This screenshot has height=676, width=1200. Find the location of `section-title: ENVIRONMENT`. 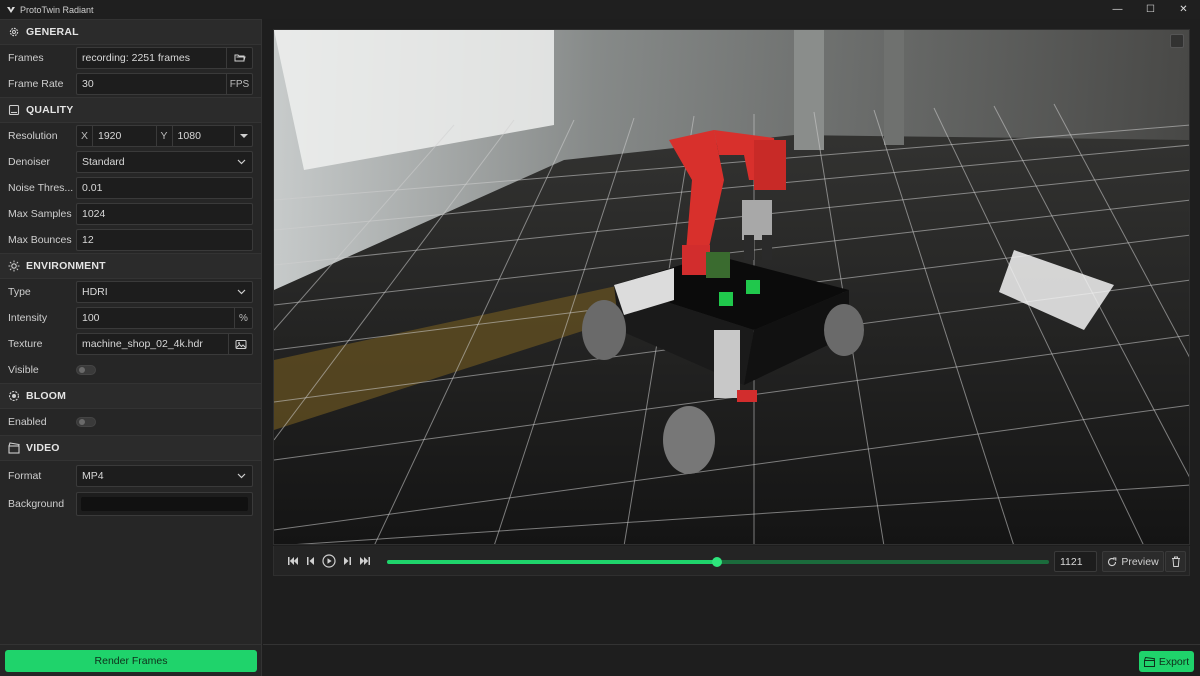

section-title: ENVIRONMENT is located at coordinates (66, 266).